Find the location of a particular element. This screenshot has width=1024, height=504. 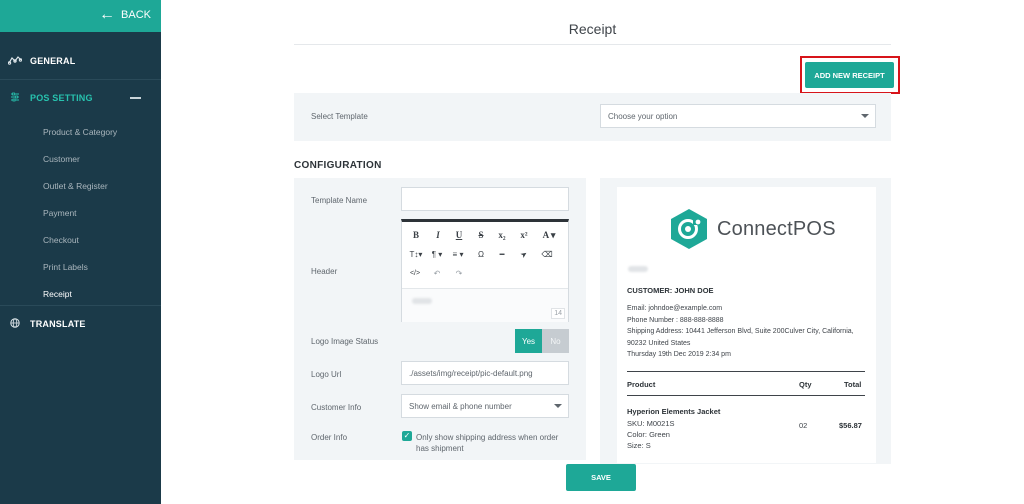

strikethrough-icon: S is located at coordinates (481, 235).